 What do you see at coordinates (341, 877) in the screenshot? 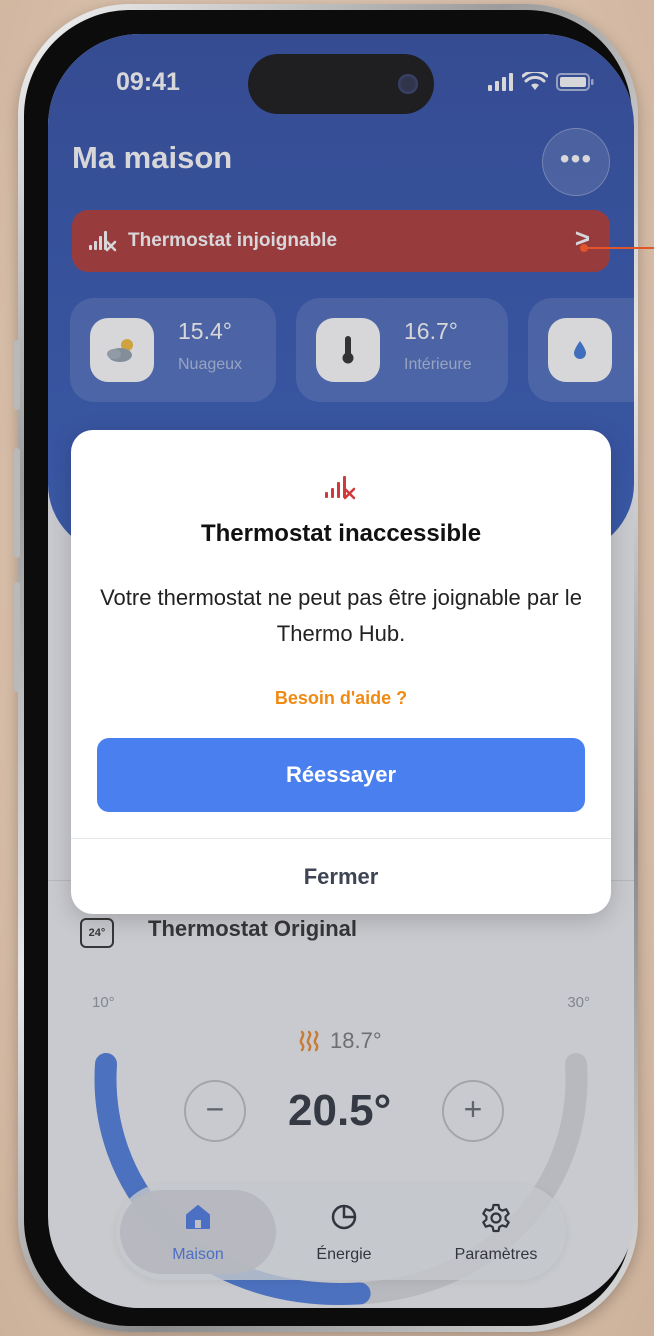
I see `close-button: Fermer` at bounding box center [341, 877].